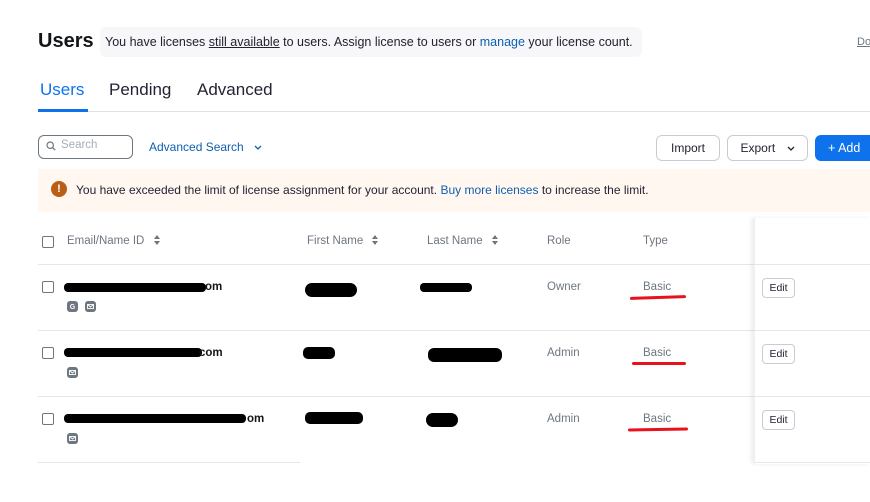 The height and width of the screenshot is (502, 870). What do you see at coordinates (63, 110) in the screenshot?
I see `active-tab-indicator` at bounding box center [63, 110].